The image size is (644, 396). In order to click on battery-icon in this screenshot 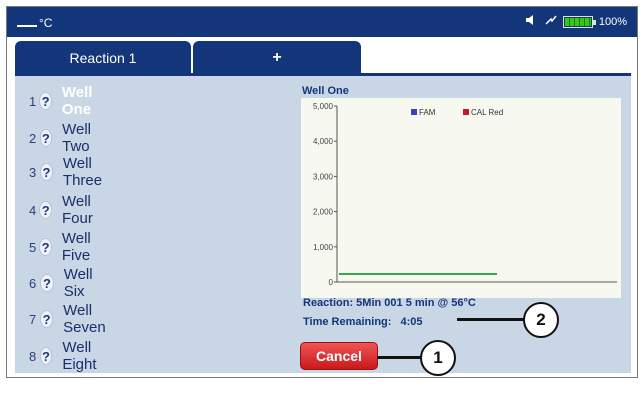, I will do `click(579, 21)`.